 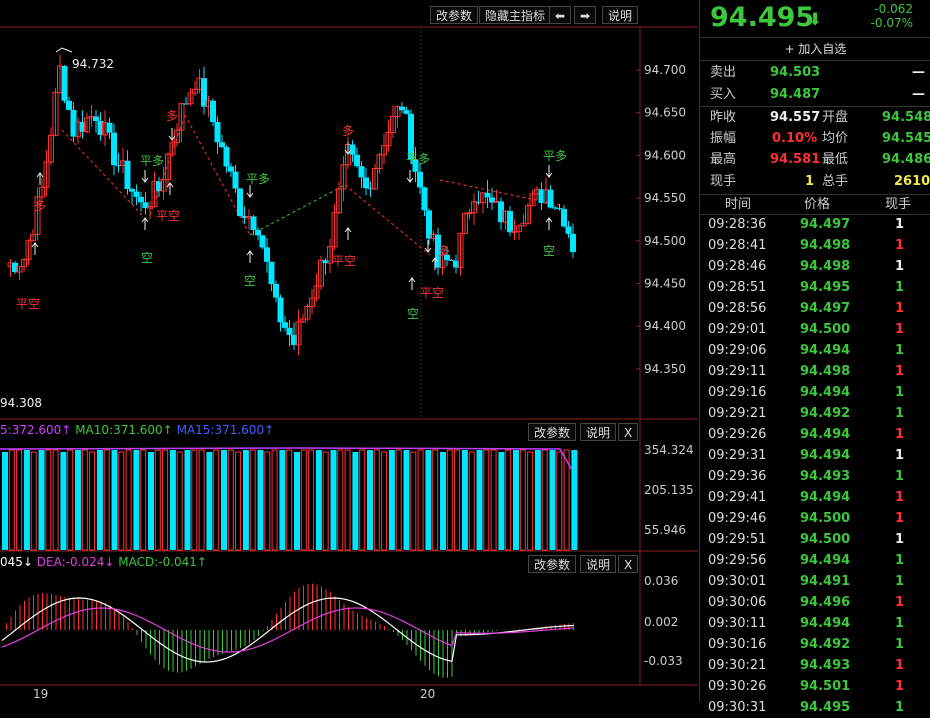 I want to click on macd-edit-params-button: 改参数, so click(x=552, y=564).